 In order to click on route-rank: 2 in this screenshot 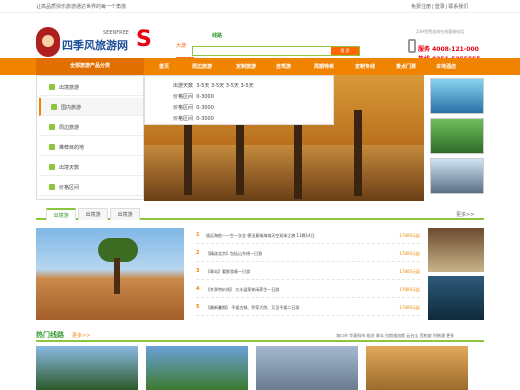, I will do `click(198, 253)`.